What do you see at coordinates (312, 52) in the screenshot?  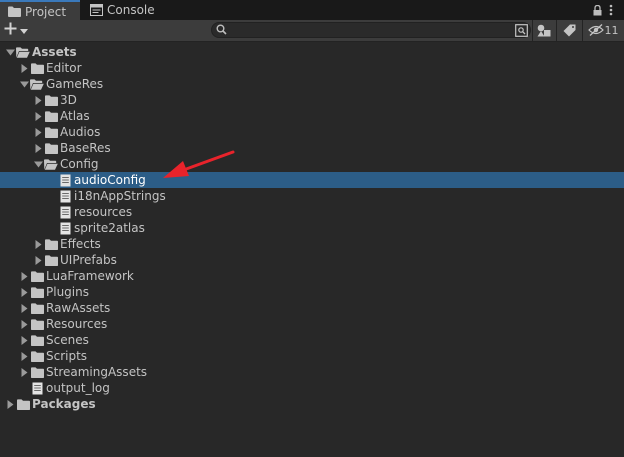 I see `tree-row-assets: Assets` at bounding box center [312, 52].